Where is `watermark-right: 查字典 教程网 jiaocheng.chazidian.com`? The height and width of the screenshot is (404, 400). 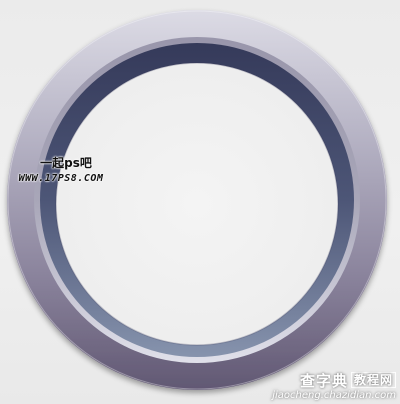
watermark-right: 查字典 教程网 jiaocheng.chazidian.com is located at coordinates (331, 387).